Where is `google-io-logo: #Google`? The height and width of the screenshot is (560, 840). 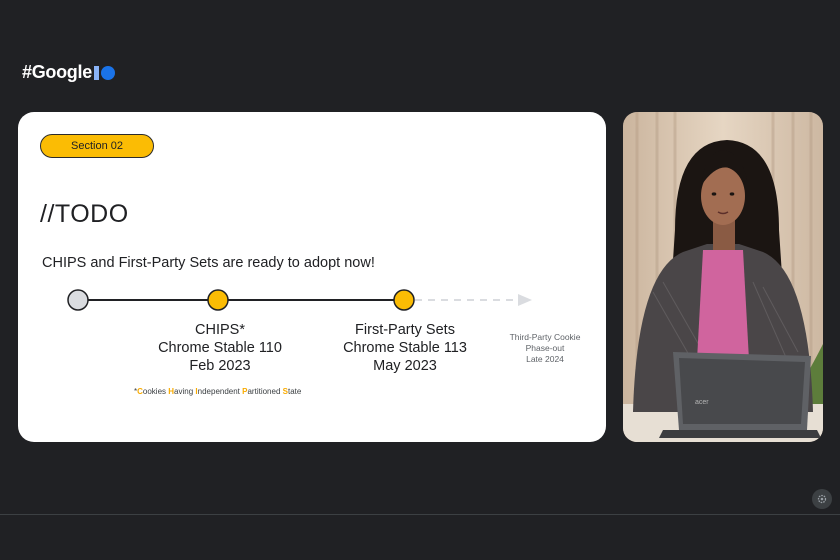 google-io-logo: #Google is located at coordinates (68, 72).